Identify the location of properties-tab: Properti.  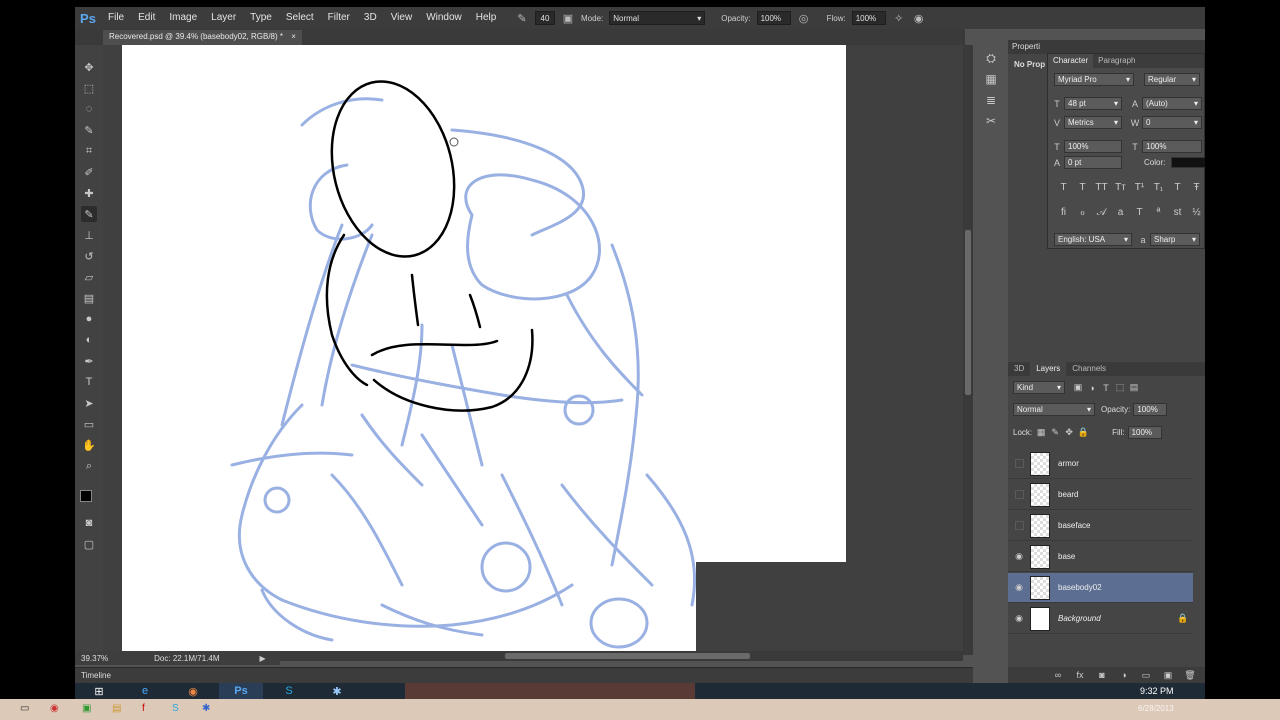
(1106, 47).